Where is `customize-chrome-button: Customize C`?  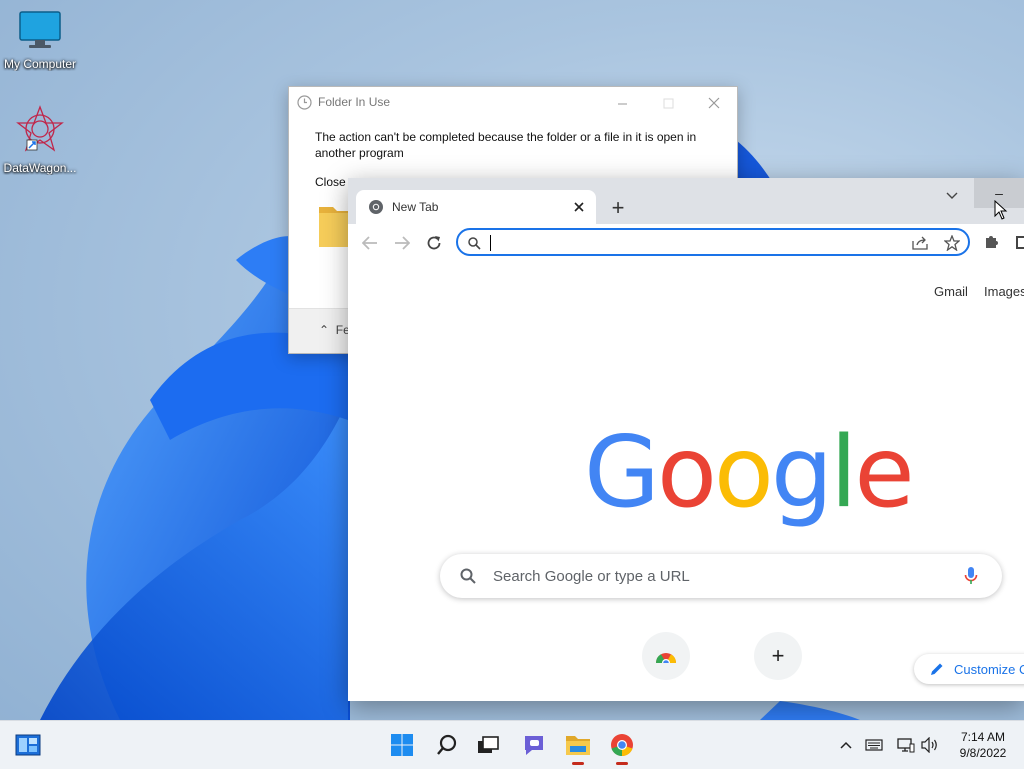 customize-chrome-button: Customize C is located at coordinates (969, 669).